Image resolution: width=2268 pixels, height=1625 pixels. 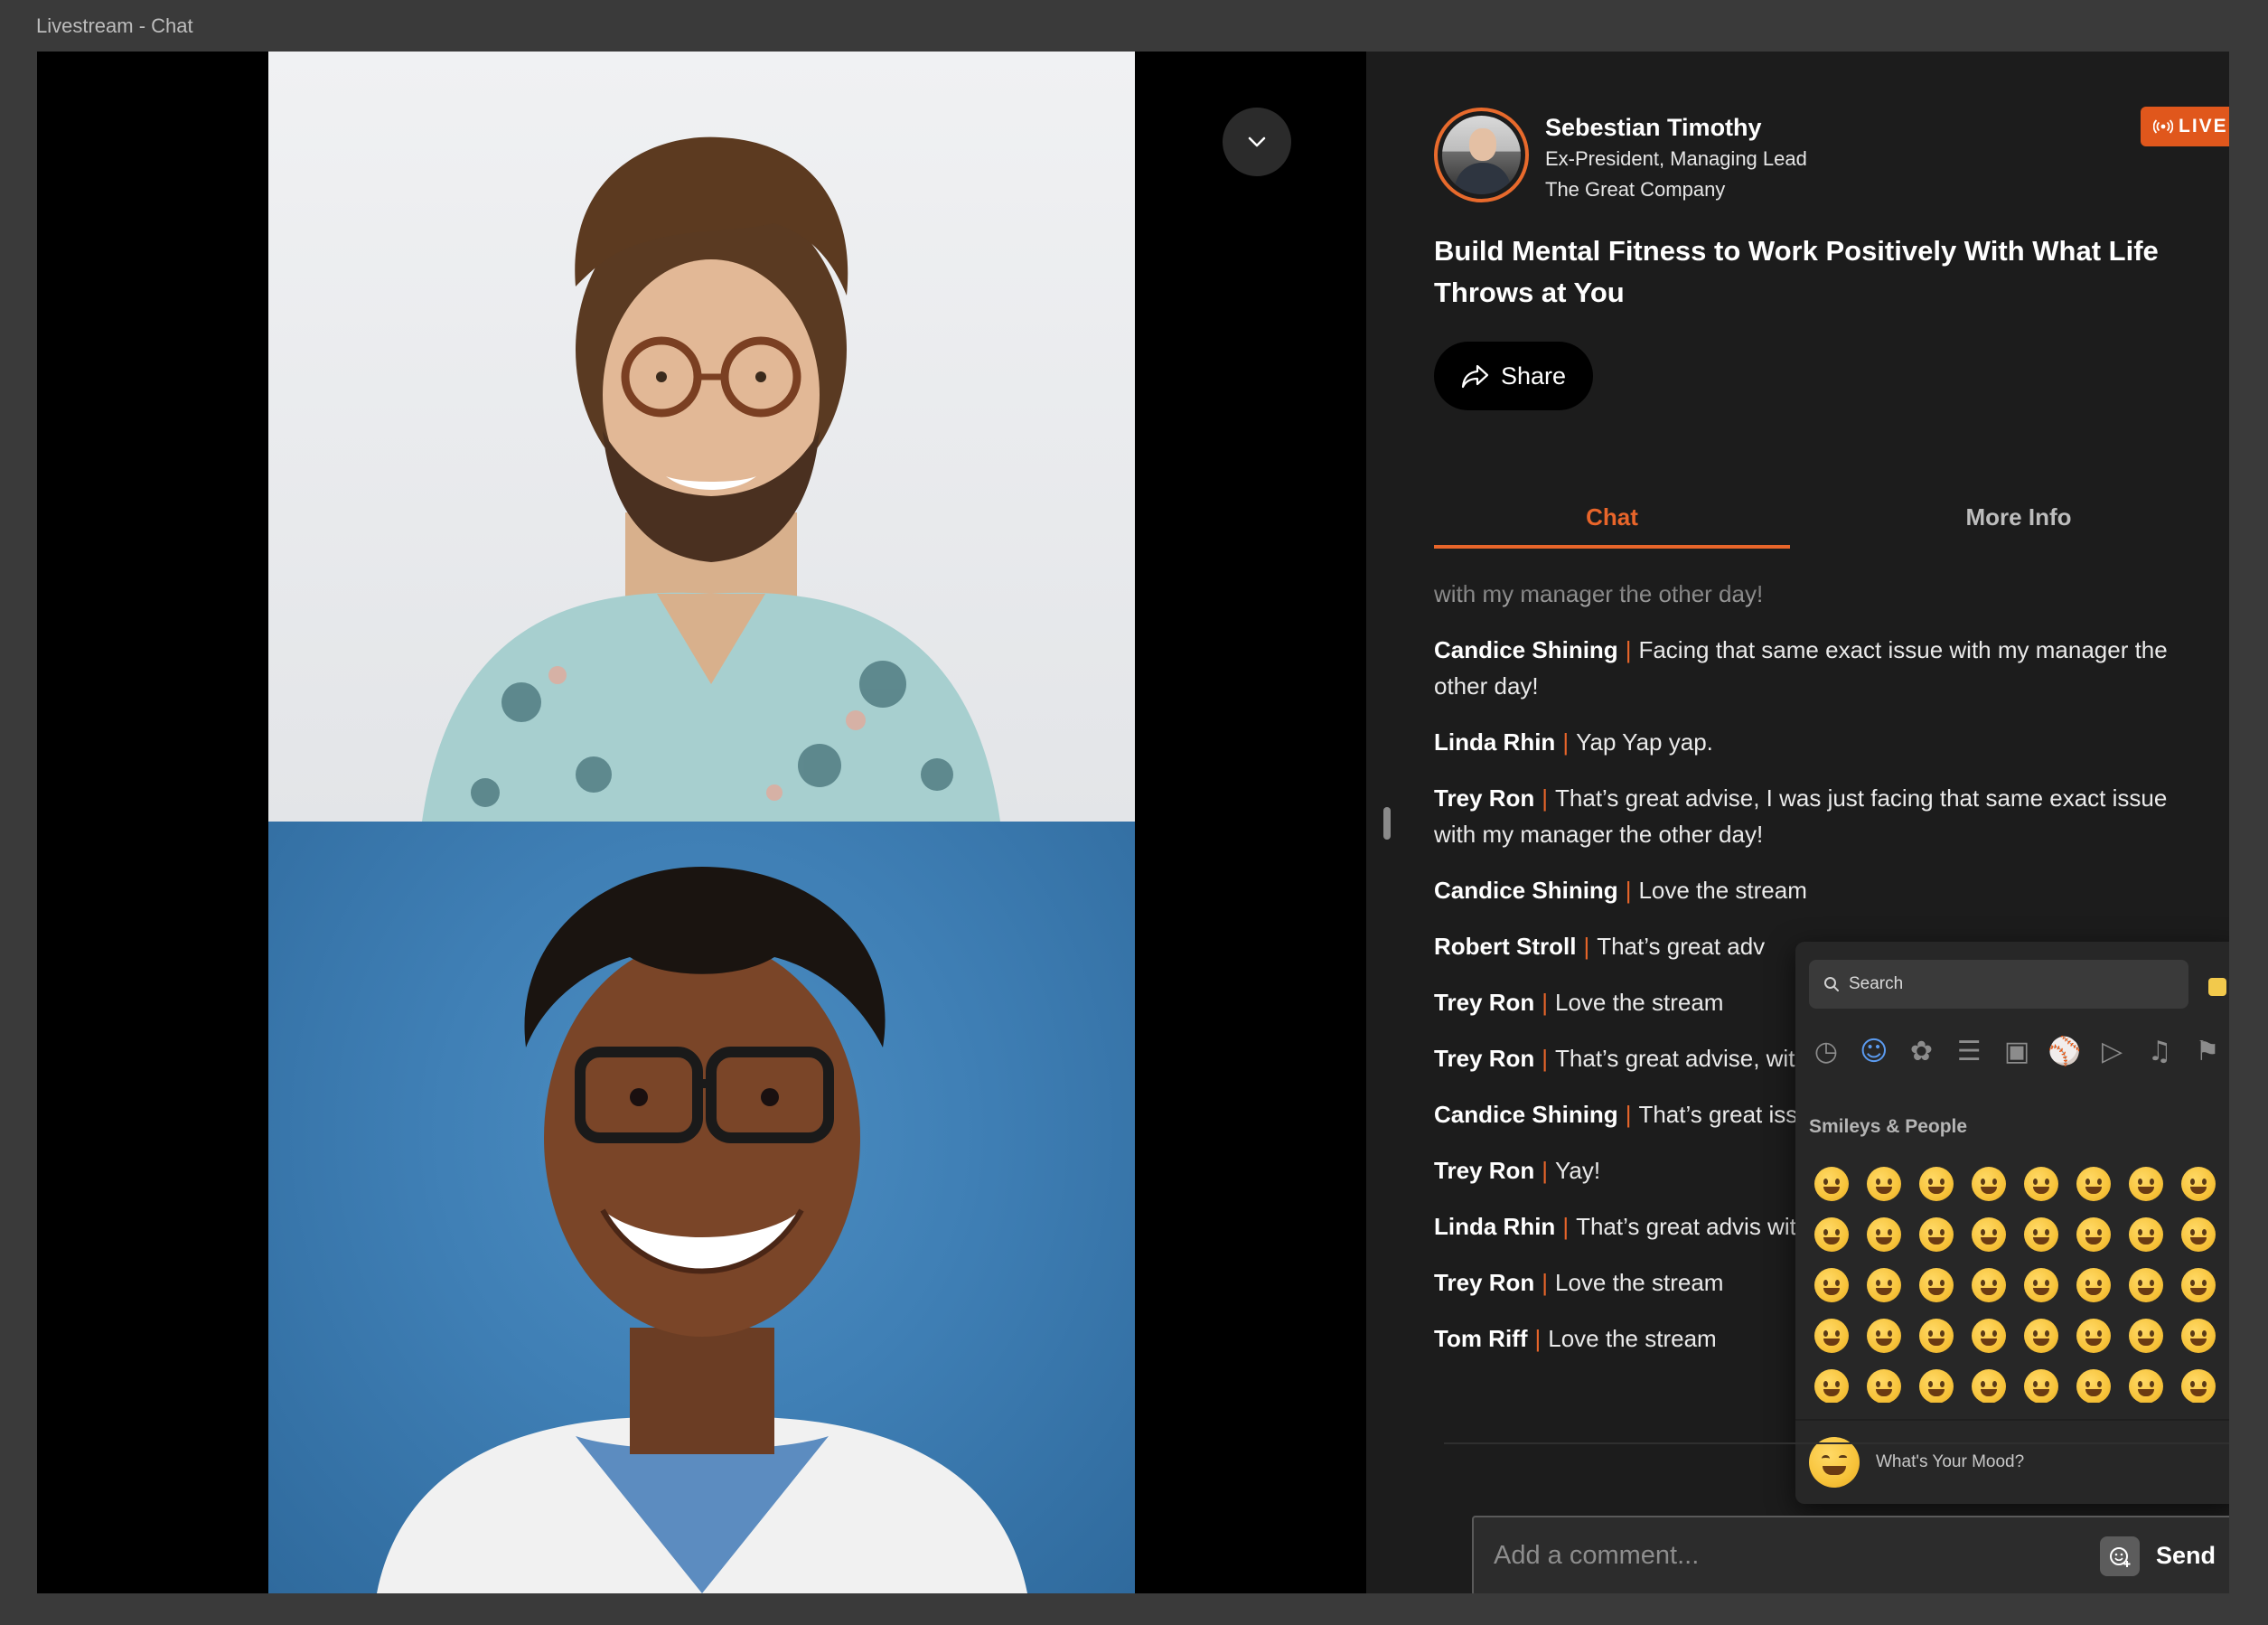 What do you see at coordinates (1787, 1555) in the screenshot?
I see `comment-input` at bounding box center [1787, 1555].